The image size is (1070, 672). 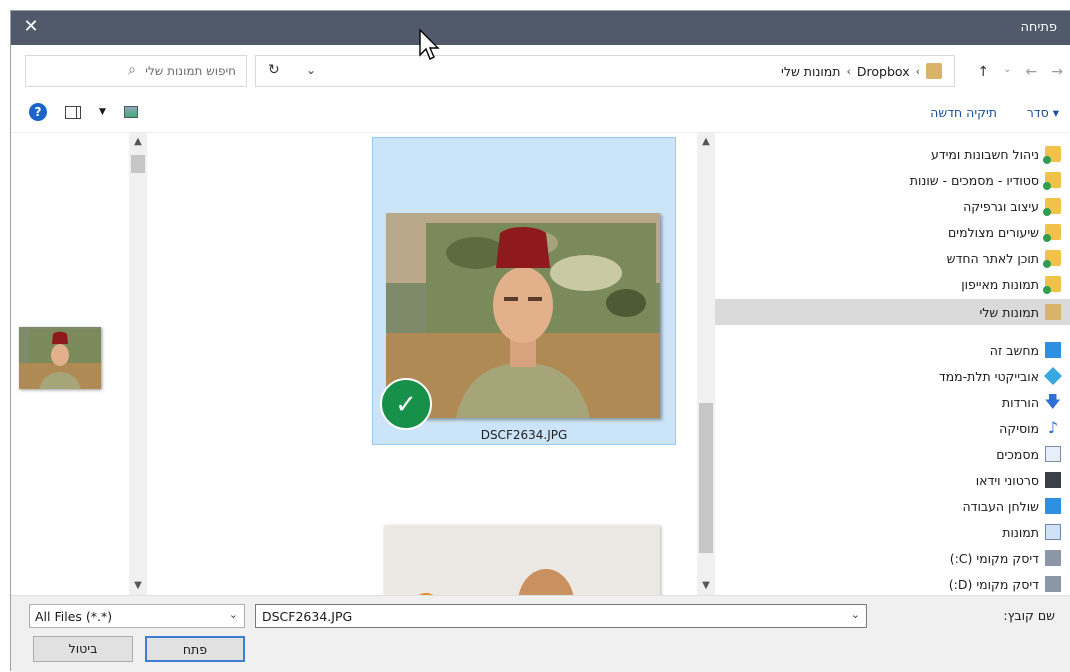 What do you see at coordinates (1007, 72) in the screenshot?
I see `recent-locations-icon: ⌄` at bounding box center [1007, 72].